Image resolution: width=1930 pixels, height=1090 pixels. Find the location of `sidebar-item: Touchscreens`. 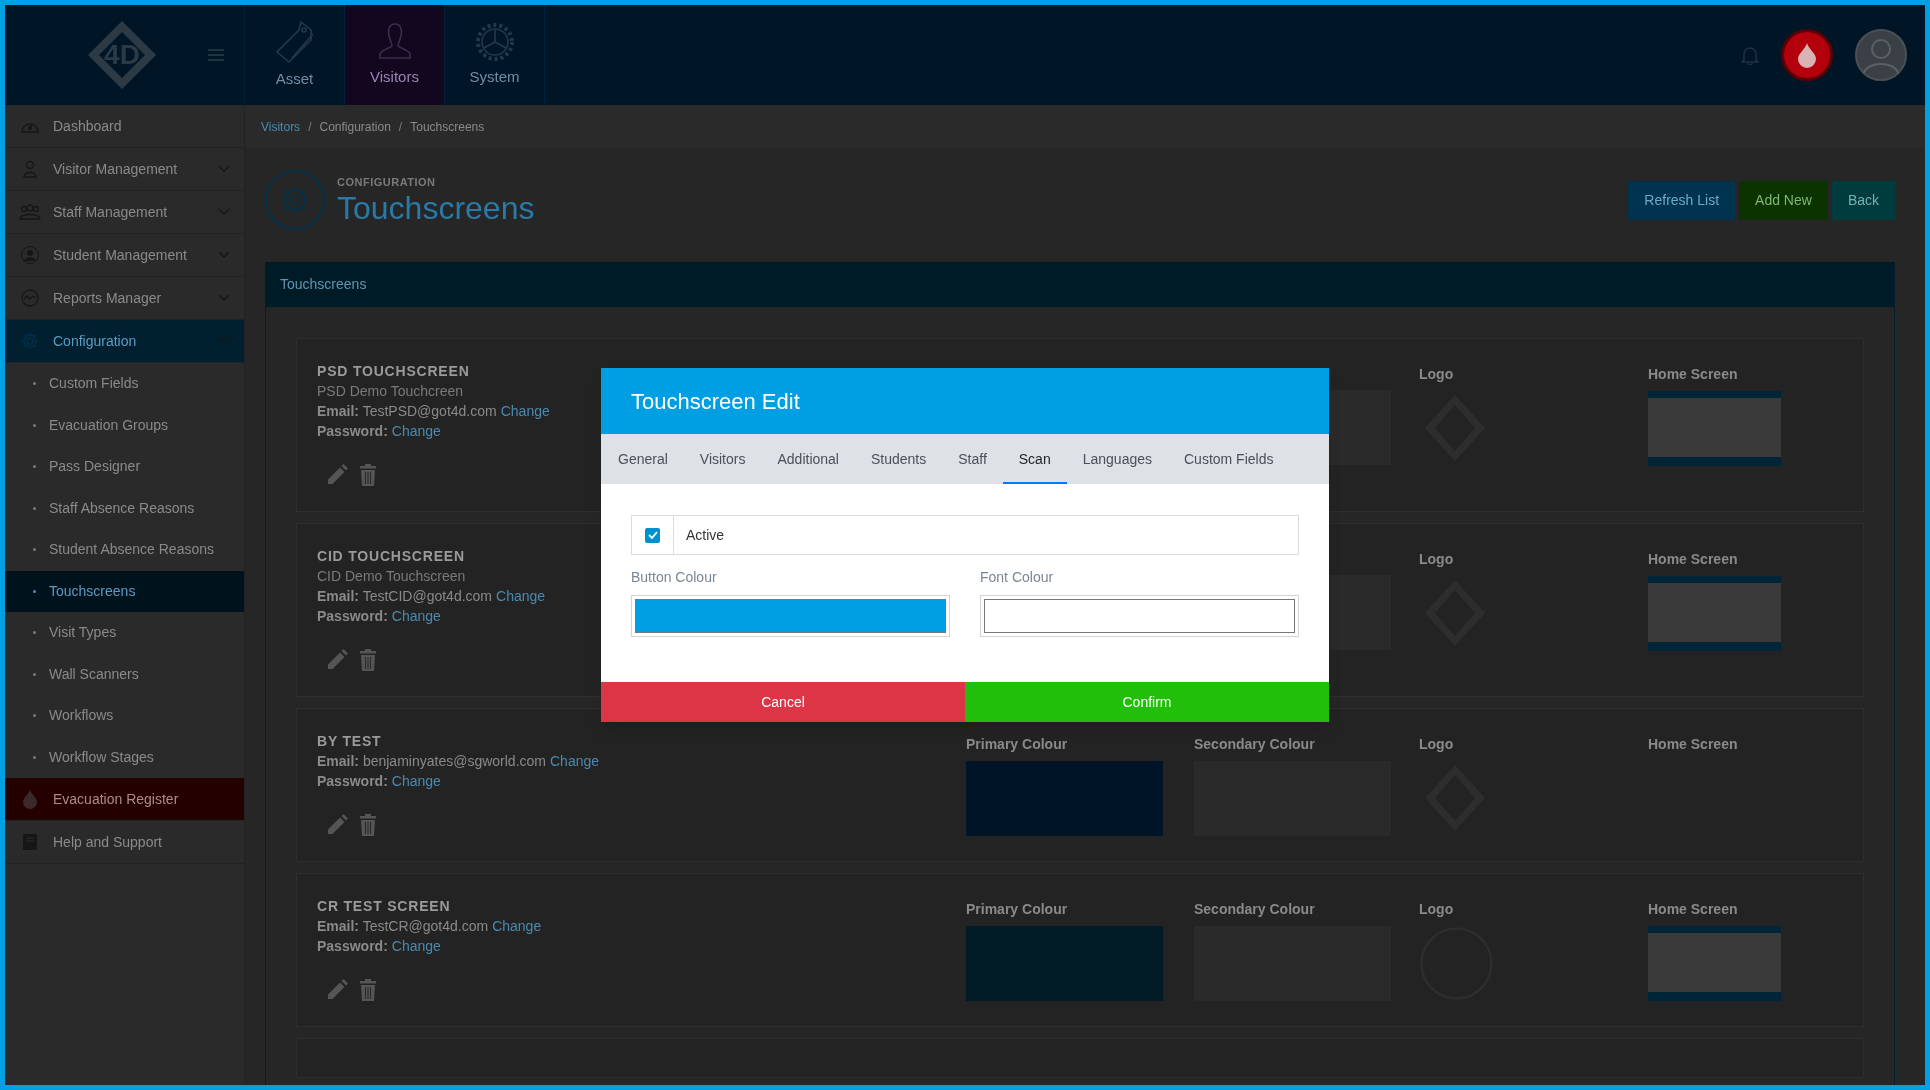

sidebar-item: Touchscreens is located at coordinates (124, 591).